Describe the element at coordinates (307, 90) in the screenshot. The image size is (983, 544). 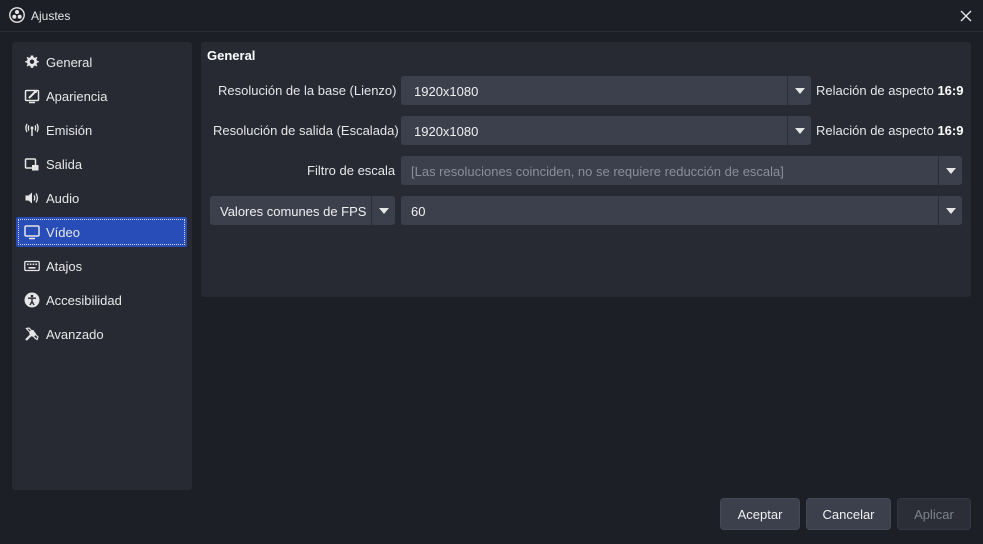
I see `base-resolution-label: Resolución de la base (Lienzo)` at that location.